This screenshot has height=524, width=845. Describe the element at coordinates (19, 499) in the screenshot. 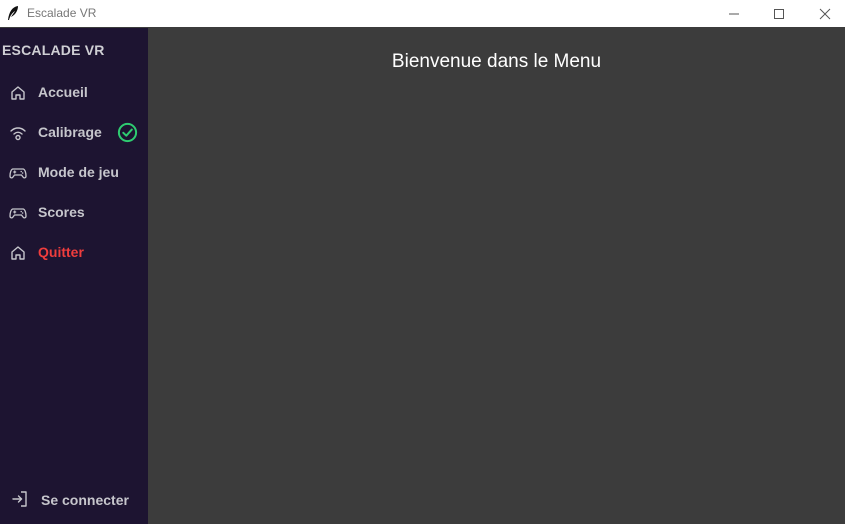

I see `login-icon` at that location.